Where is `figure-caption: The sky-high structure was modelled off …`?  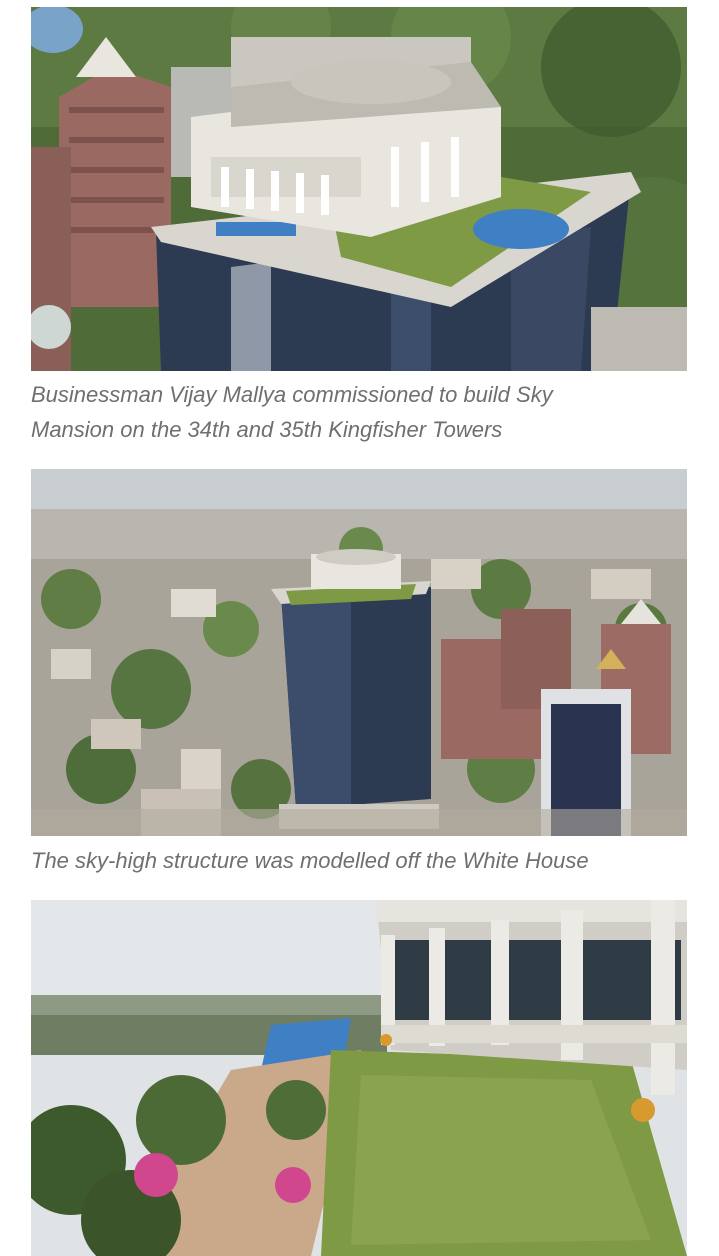 figure-caption: The sky-high structure was modelled off … is located at coordinates (361, 860).